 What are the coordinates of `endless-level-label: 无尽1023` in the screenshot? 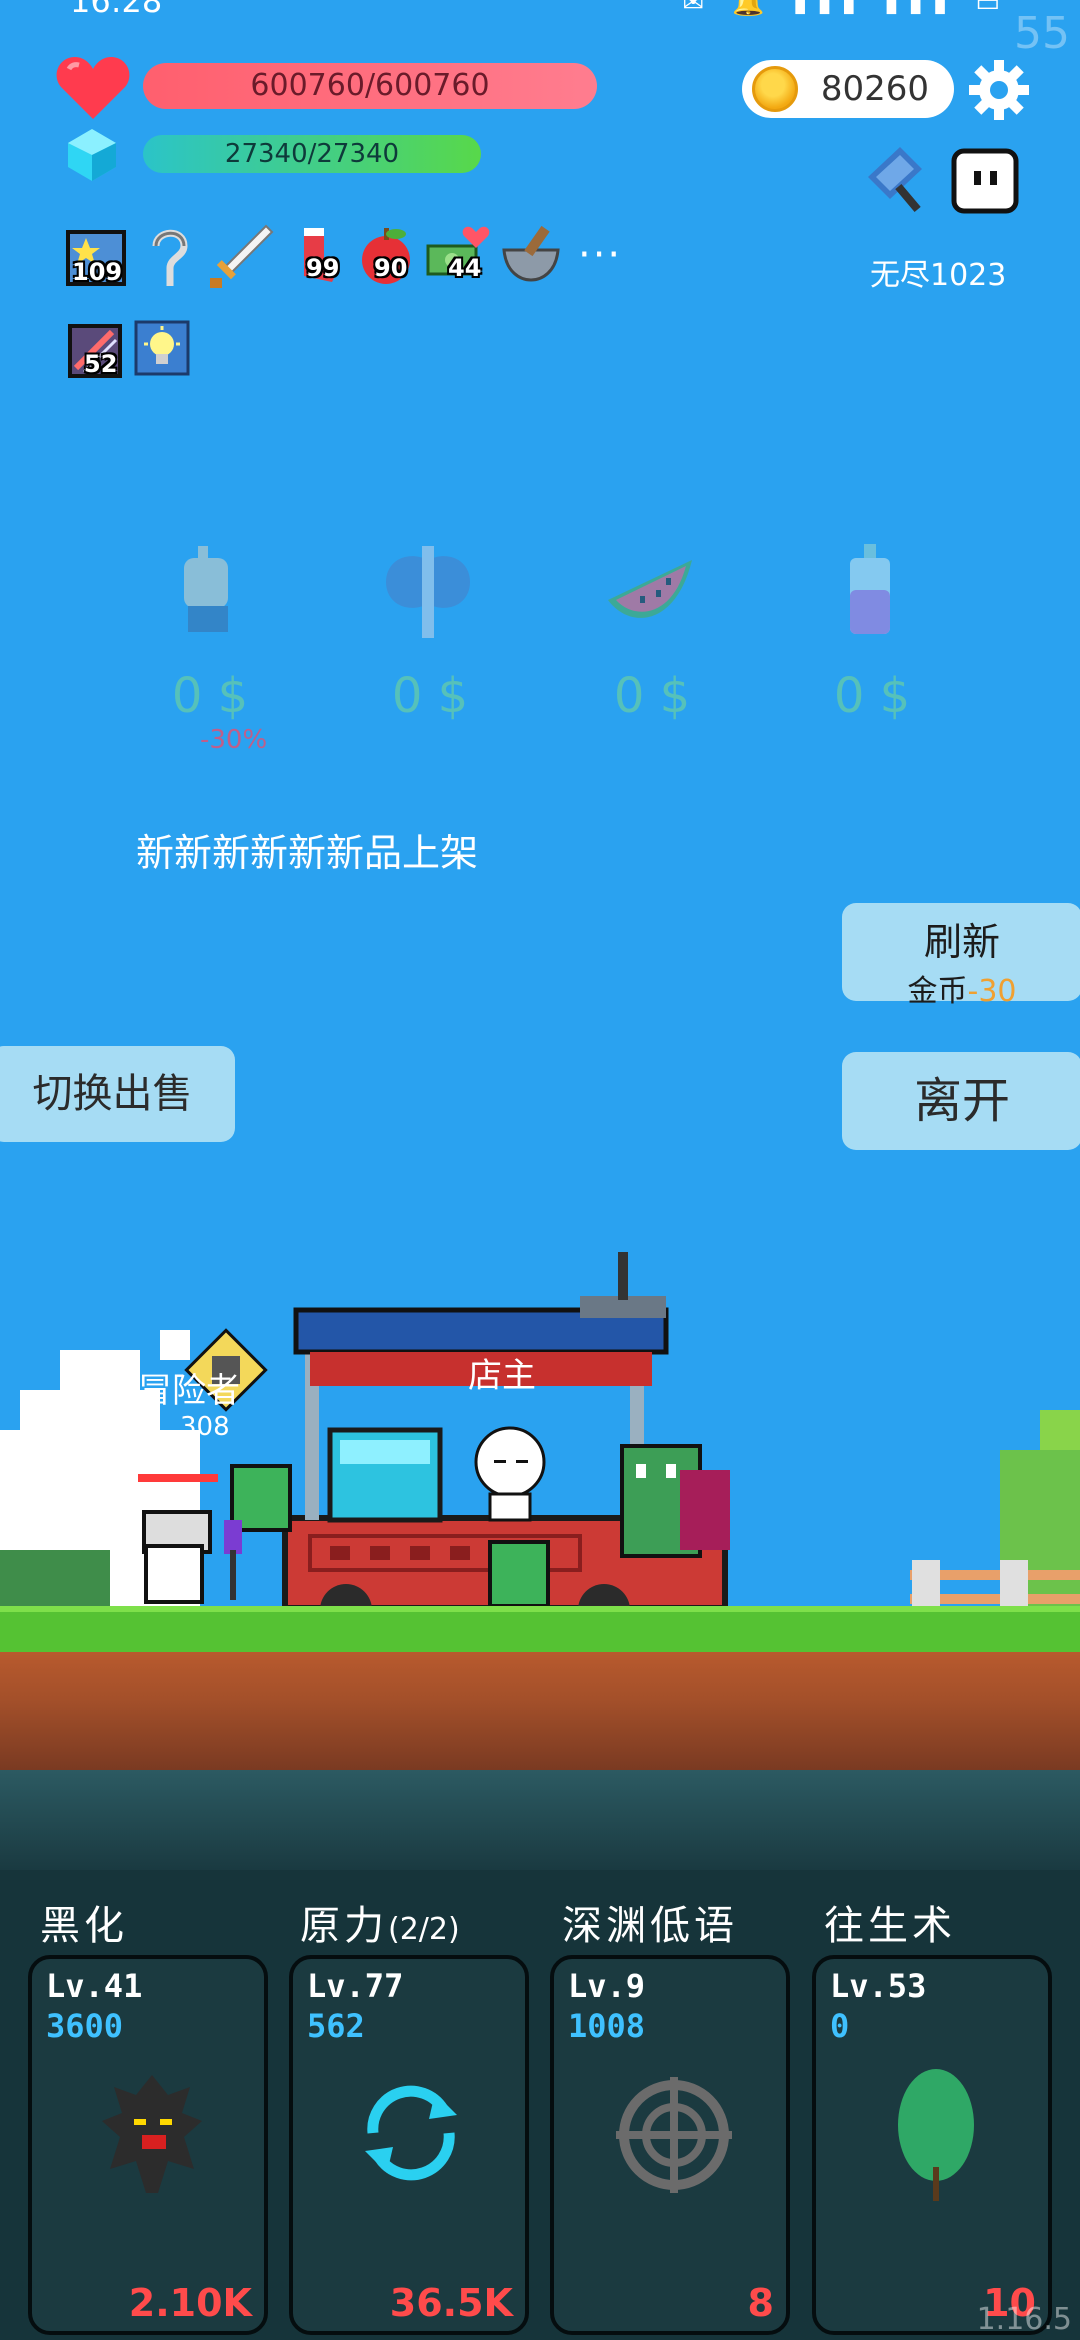 It's located at (938, 275).